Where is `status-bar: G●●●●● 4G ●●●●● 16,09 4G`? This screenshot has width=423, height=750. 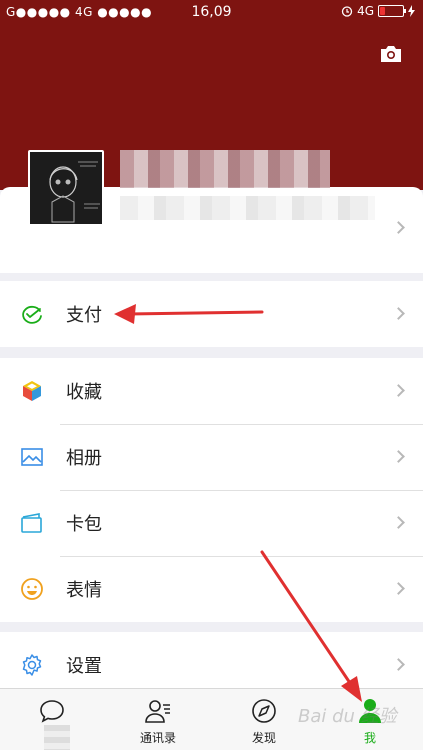
status-bar: G●●●●● 4G ●●●●● 16,09 4G is located at coordinates (211, 12).